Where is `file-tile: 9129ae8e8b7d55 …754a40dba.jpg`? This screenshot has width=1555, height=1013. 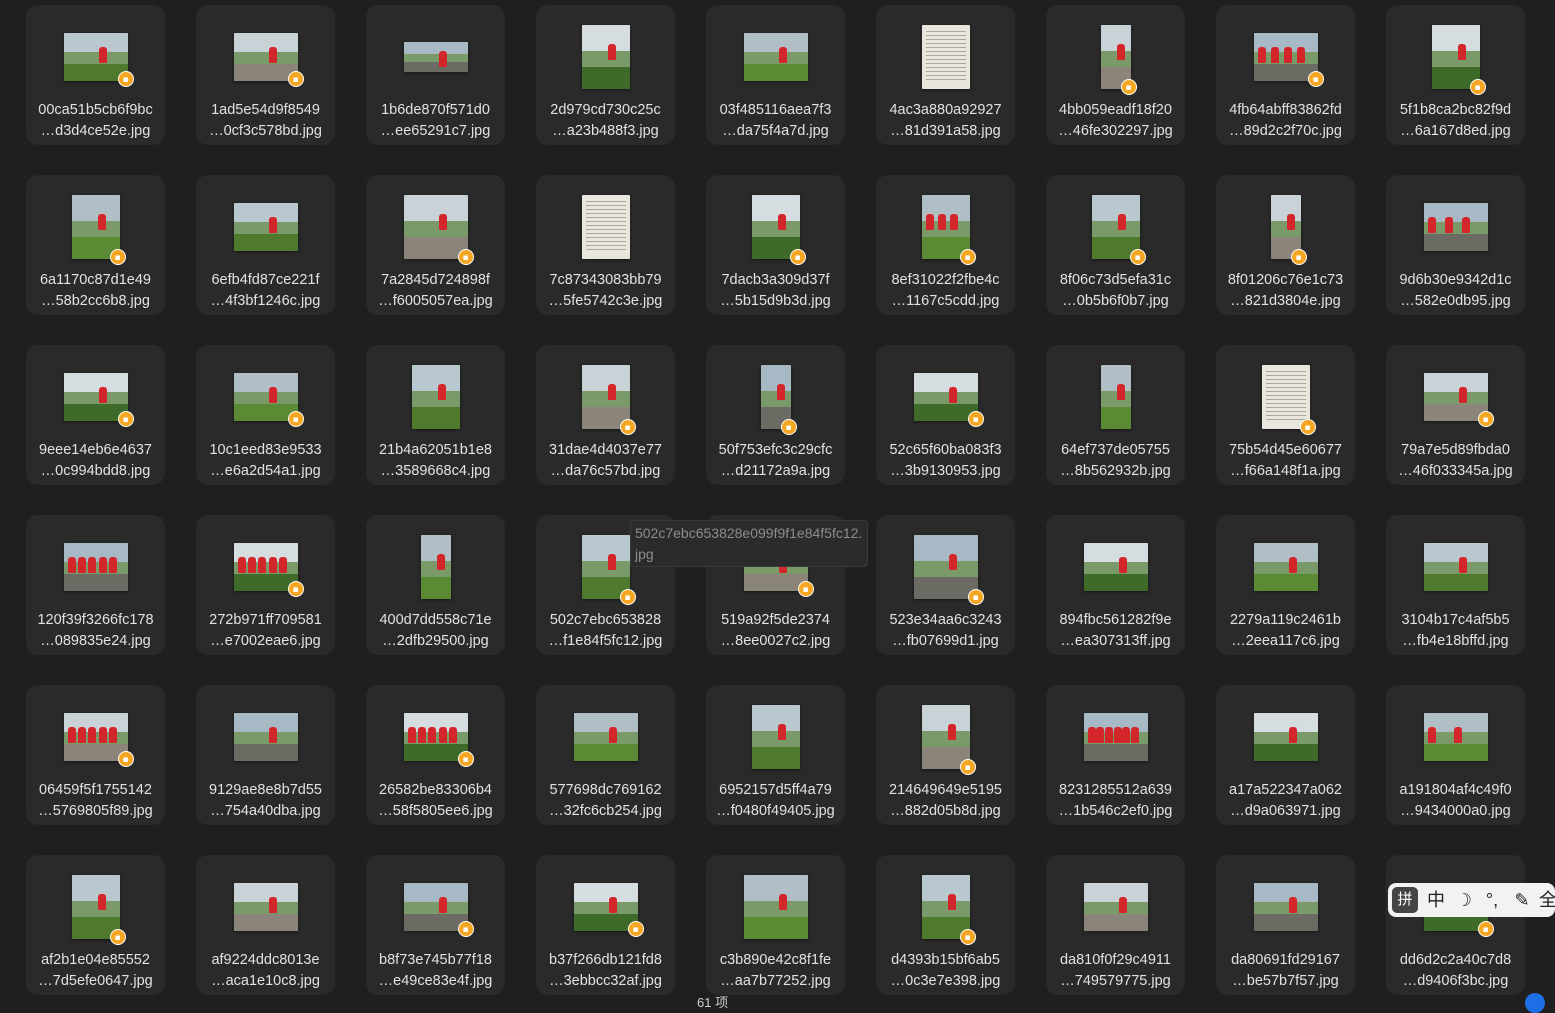
file-tile: 9129ae8e8b7d55 …754a40dba.jpg is located at coordinates (265, 755).